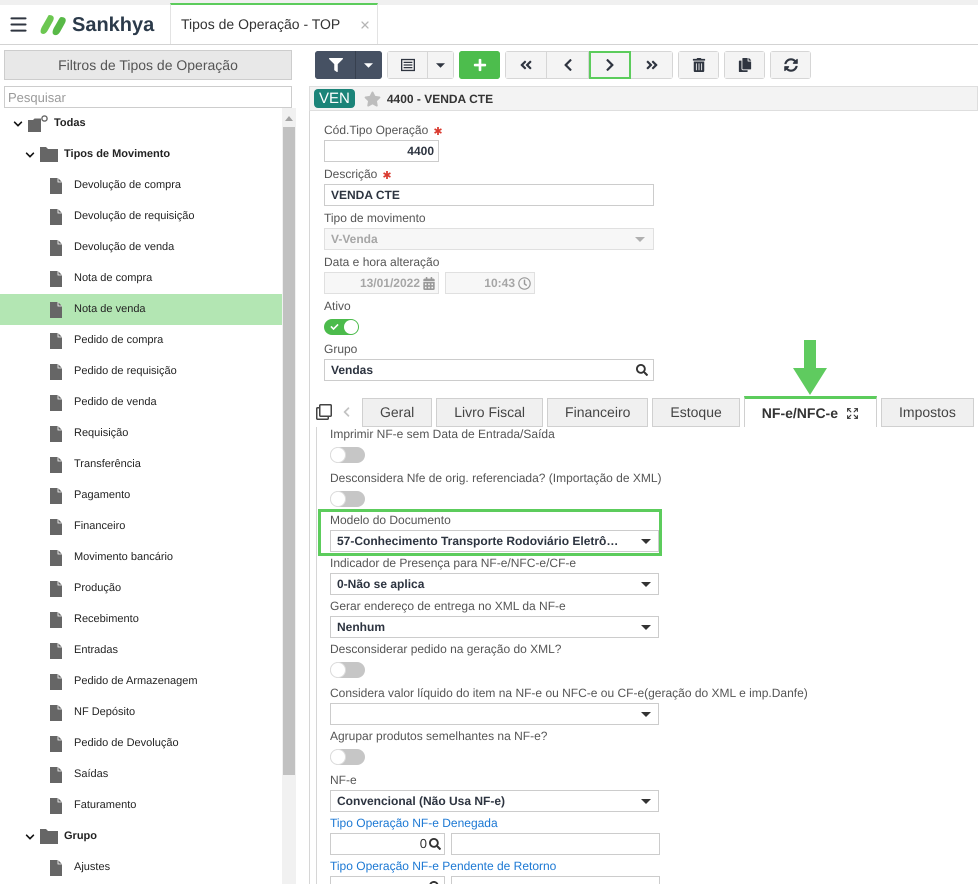  What do you see at coordinates (494, 801) in the screenshot?
I see `select-field: Convencional (Não Usa NF-e)` at bounding box center [494, 801].